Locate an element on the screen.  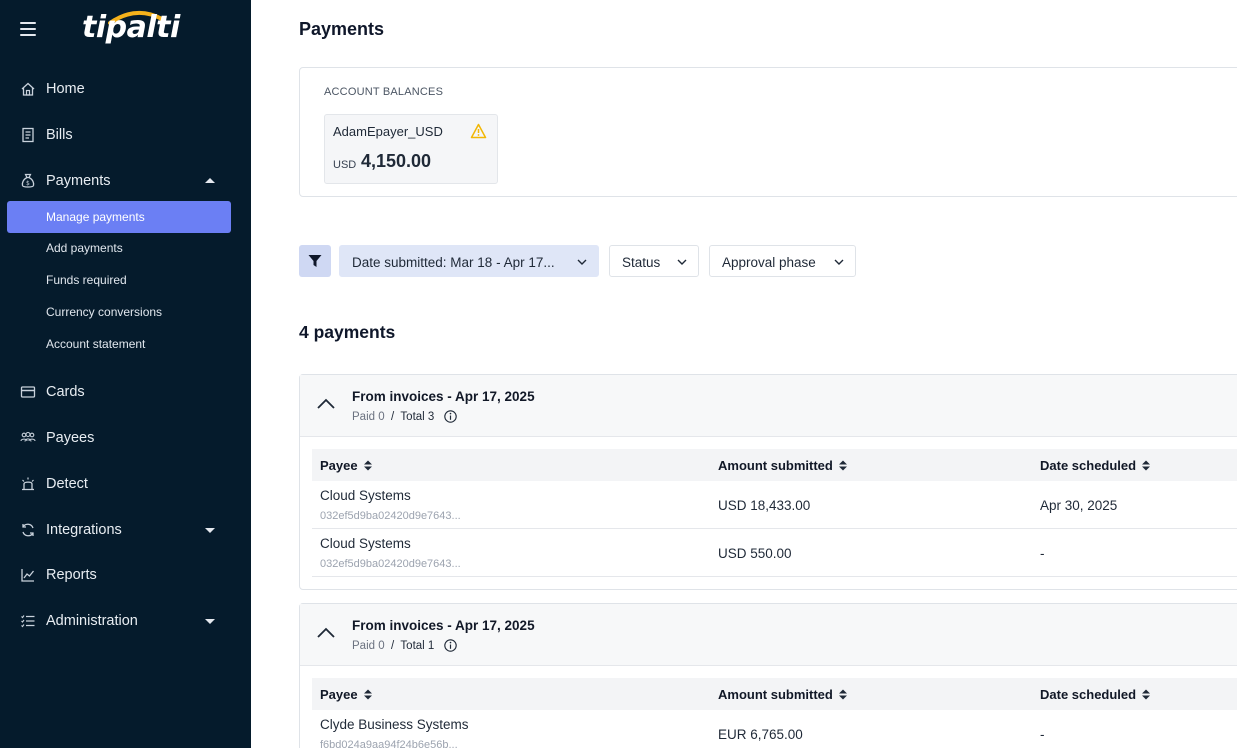
date-scheduled: - is located at coordinates (1042, 734).